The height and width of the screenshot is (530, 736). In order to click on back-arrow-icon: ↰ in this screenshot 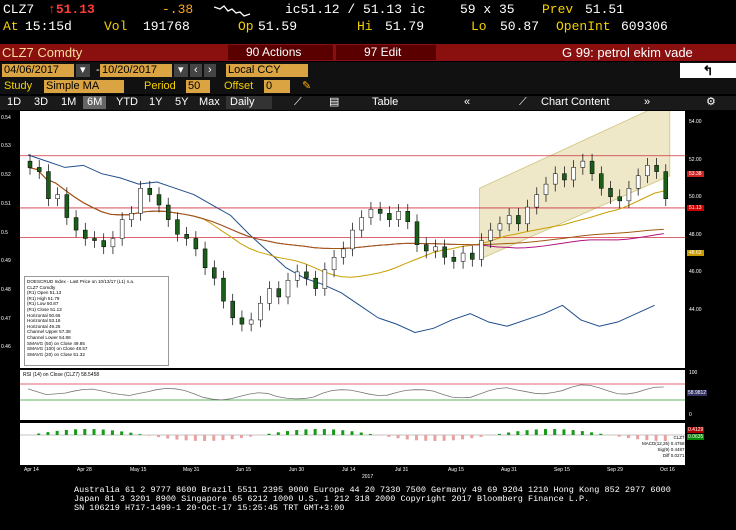, I will do `click(708, 70)`.